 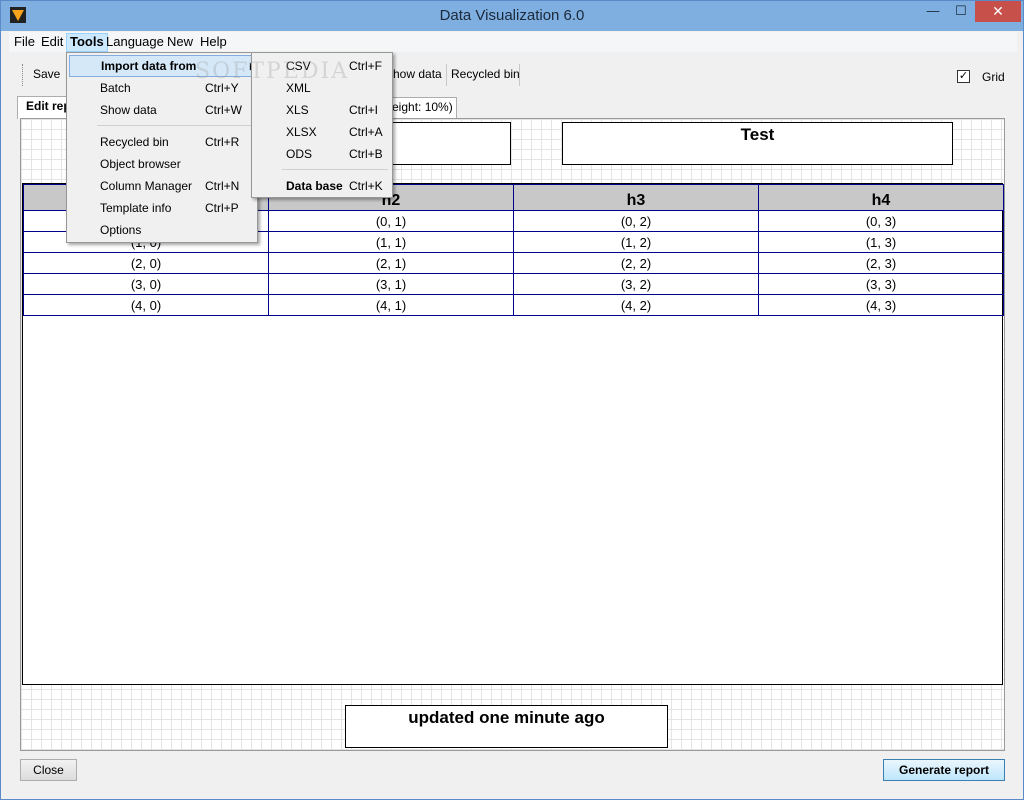 I want to click on menu-item-label: XLS, so click(x=297, y=110).